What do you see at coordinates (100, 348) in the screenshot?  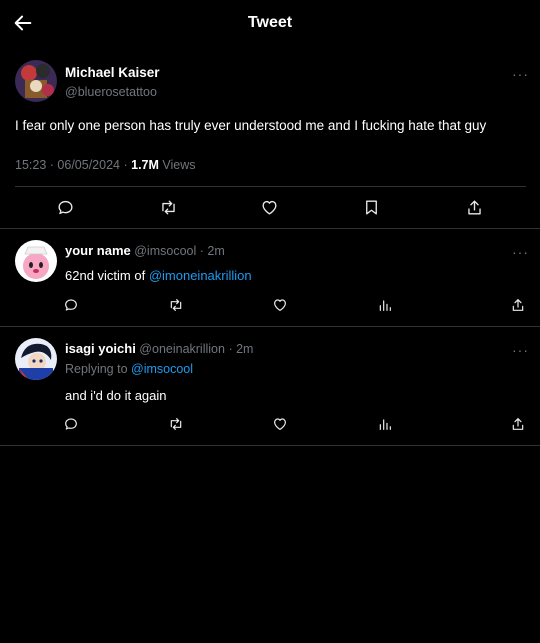 I see `reply-display-name: isagi yoichi` at bounding box center [100, 348].